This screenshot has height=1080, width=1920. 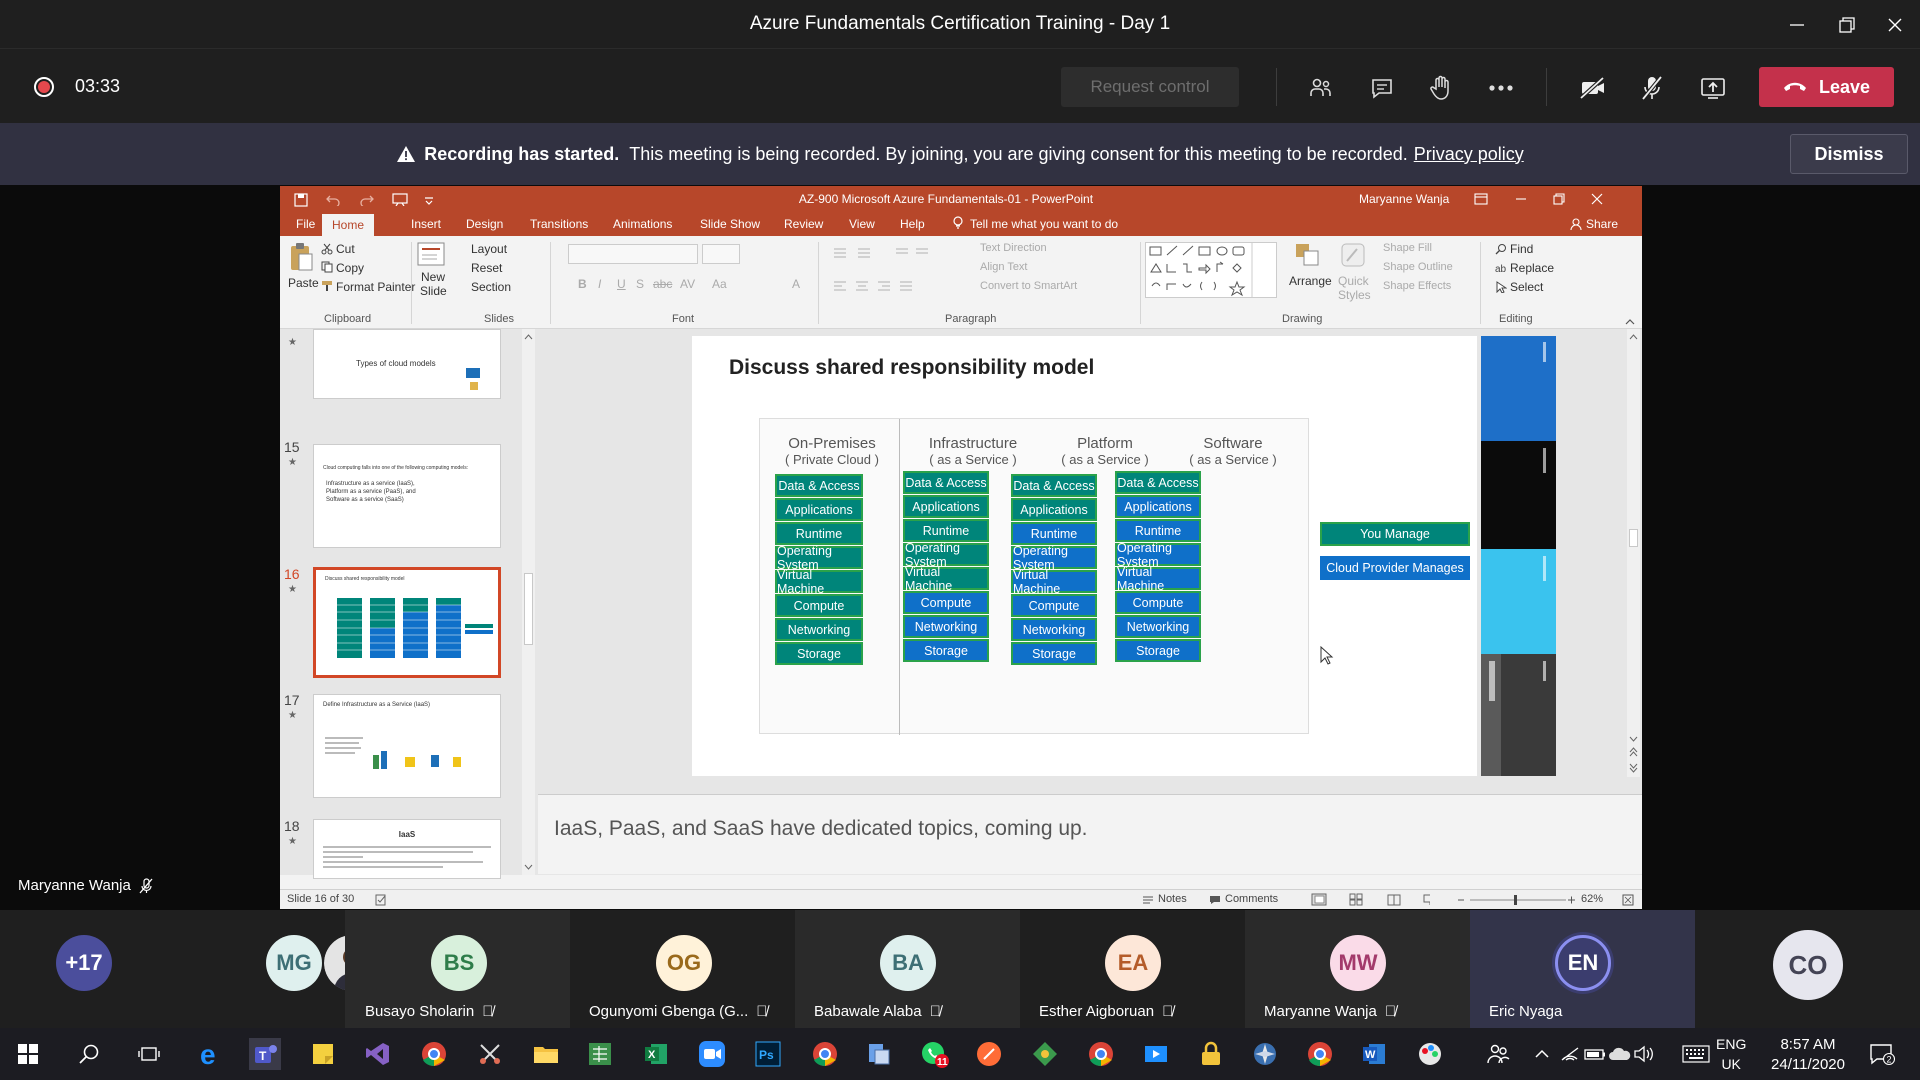 What do you see at coordinates (1628, 900) in the screenshot?
I see `fit-slide-icon` at bounding box center [1628, 900].